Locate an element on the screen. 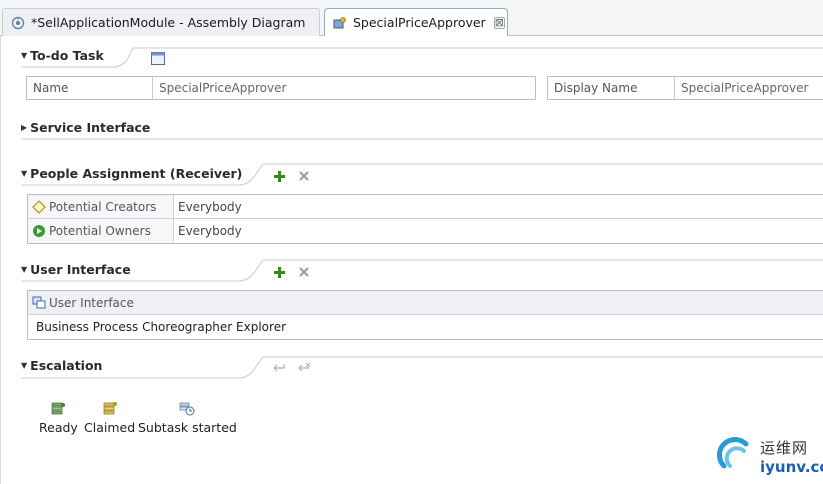 The height and width of the screenshot is (484, 823). section-title: User Interface is located at coordinates (80, 269).